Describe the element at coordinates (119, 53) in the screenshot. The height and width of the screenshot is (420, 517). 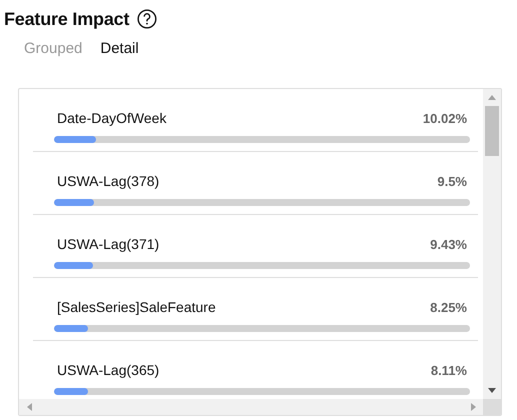
I see `tab: Detail` at that location.